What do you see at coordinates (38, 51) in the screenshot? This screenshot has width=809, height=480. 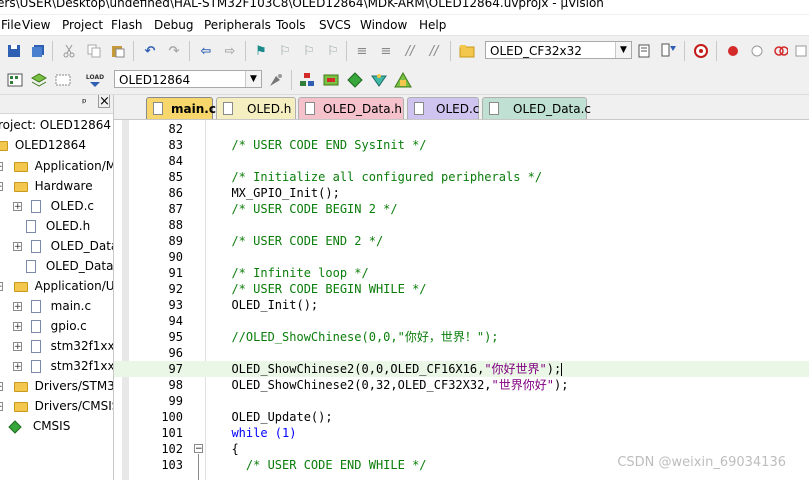 I see `save-all-icon` at bounding box center [38, 51].